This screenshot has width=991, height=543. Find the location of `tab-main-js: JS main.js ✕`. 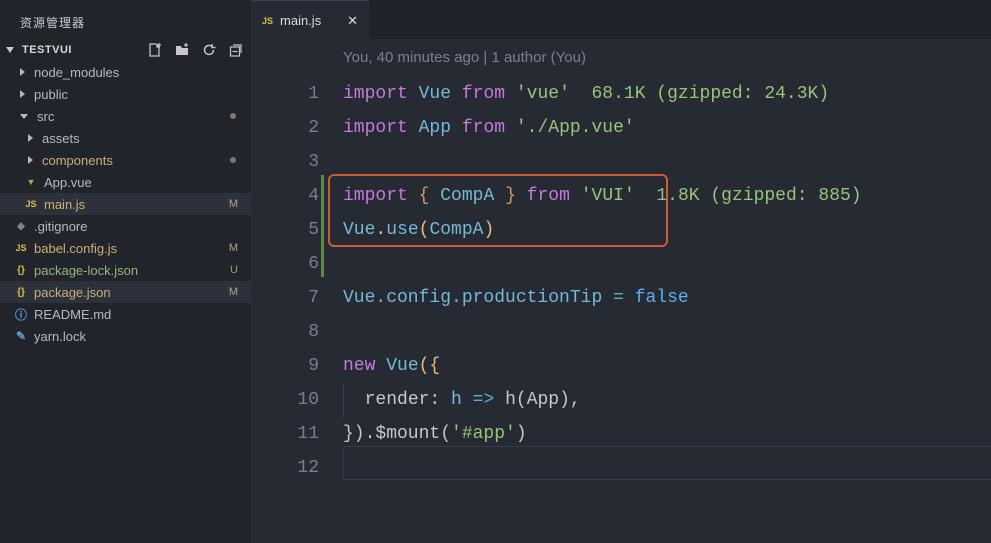

tab-main-js: JS main.js ✕ is located at coordinates (310, 20).